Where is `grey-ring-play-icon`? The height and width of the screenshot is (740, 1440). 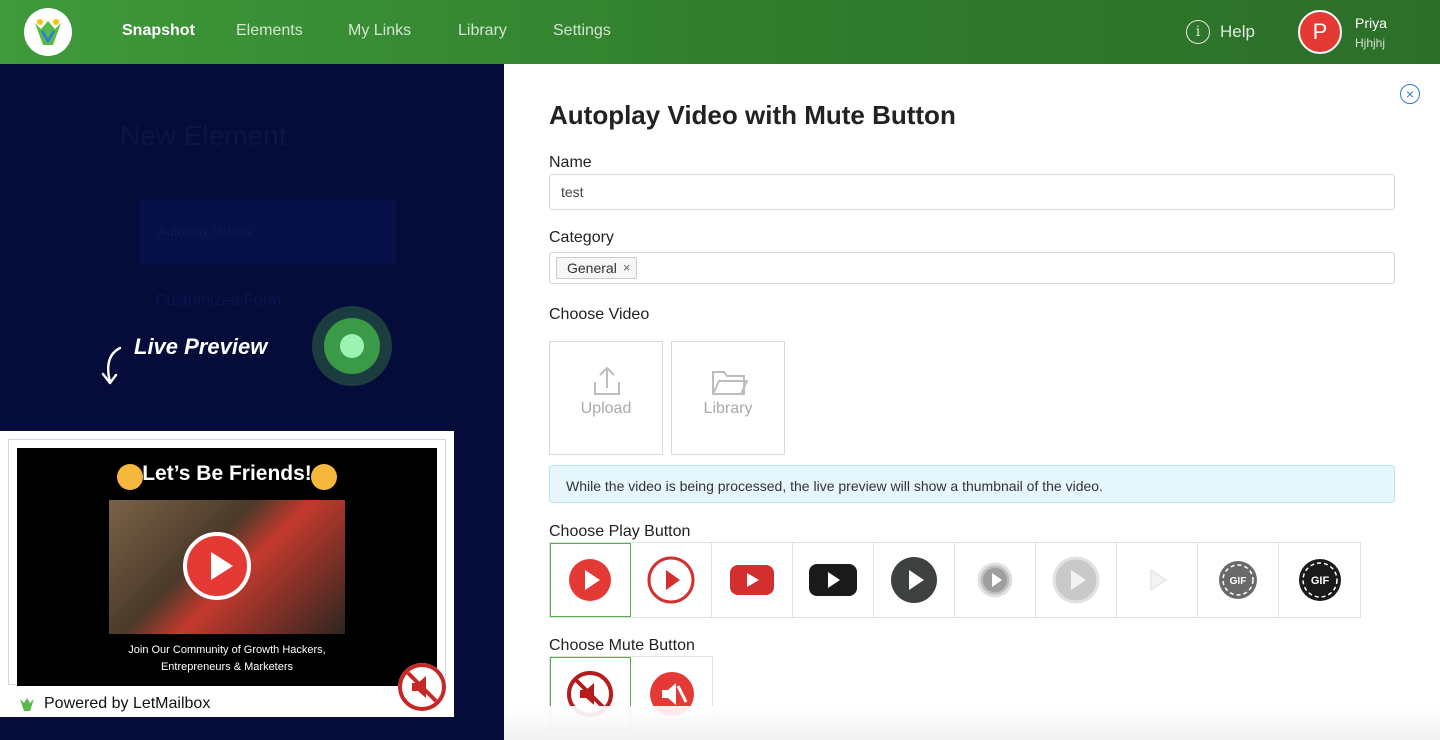 grey-ring-play-icon is located at coordinates (995, 580).